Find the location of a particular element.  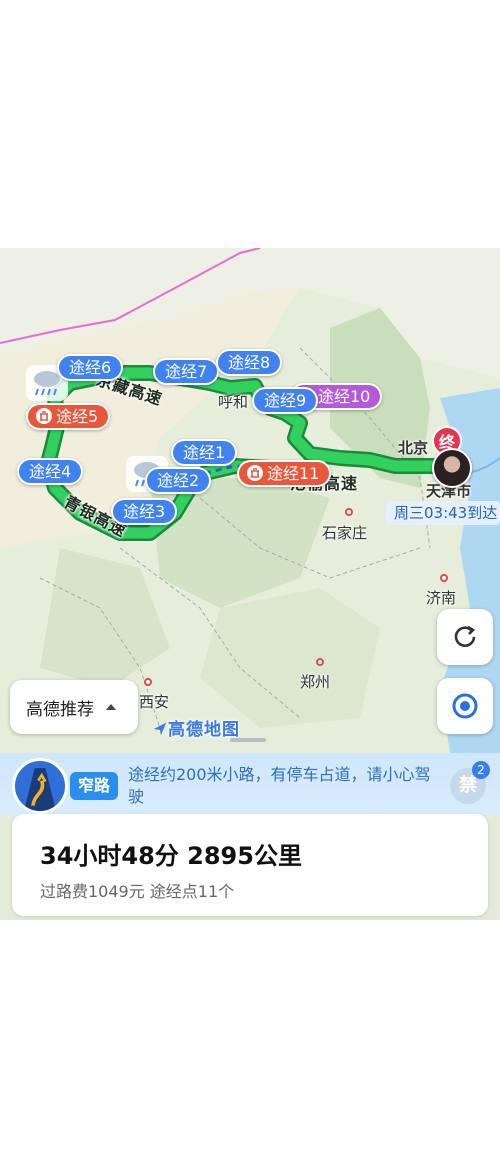

waypoint-marker-8: 途经8 is located at coordinates (249, 362).